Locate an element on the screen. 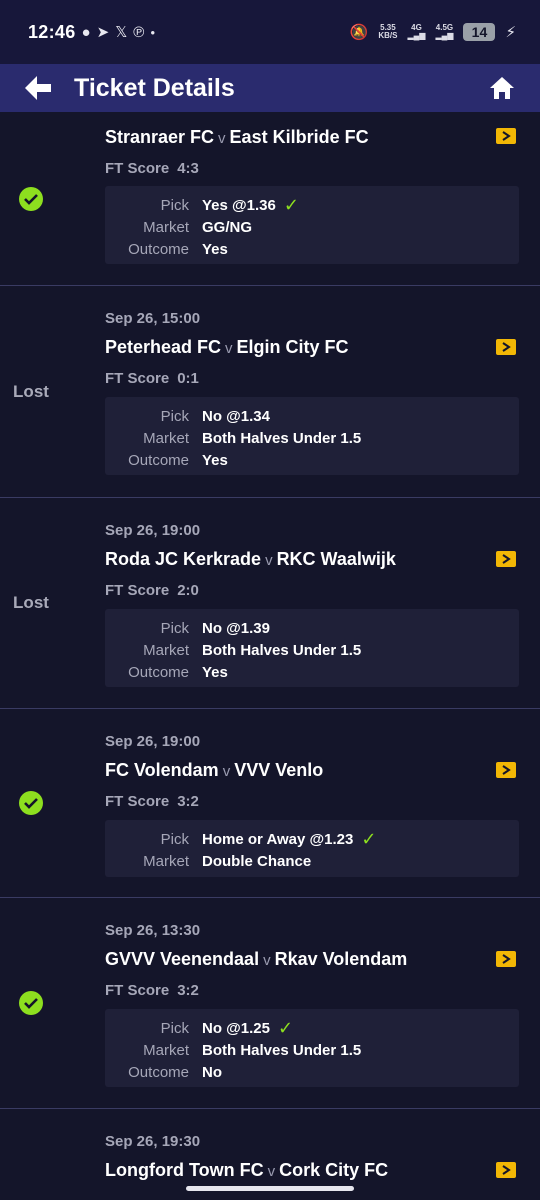  battery-indicator: 14 is located at coordinates (479, 32).